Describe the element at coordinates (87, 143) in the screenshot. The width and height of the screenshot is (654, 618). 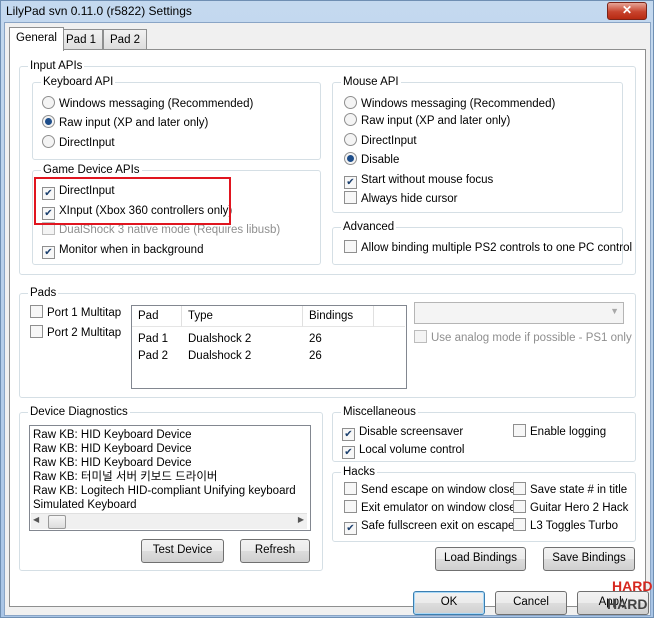
I see `radio-label: DirectInput` at that location.